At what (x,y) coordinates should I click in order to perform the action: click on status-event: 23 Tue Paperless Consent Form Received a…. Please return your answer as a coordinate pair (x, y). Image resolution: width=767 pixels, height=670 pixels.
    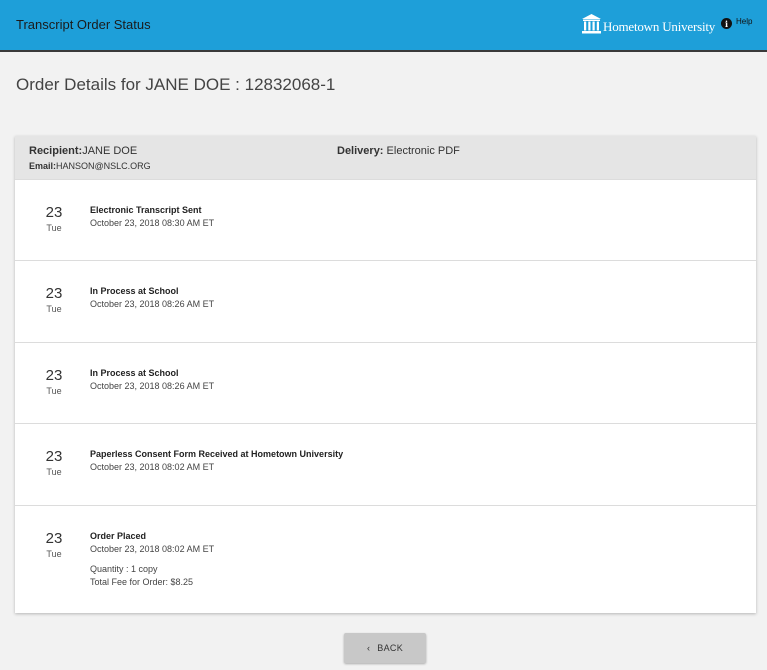
    Looking at the image, I should click on (385, 463).